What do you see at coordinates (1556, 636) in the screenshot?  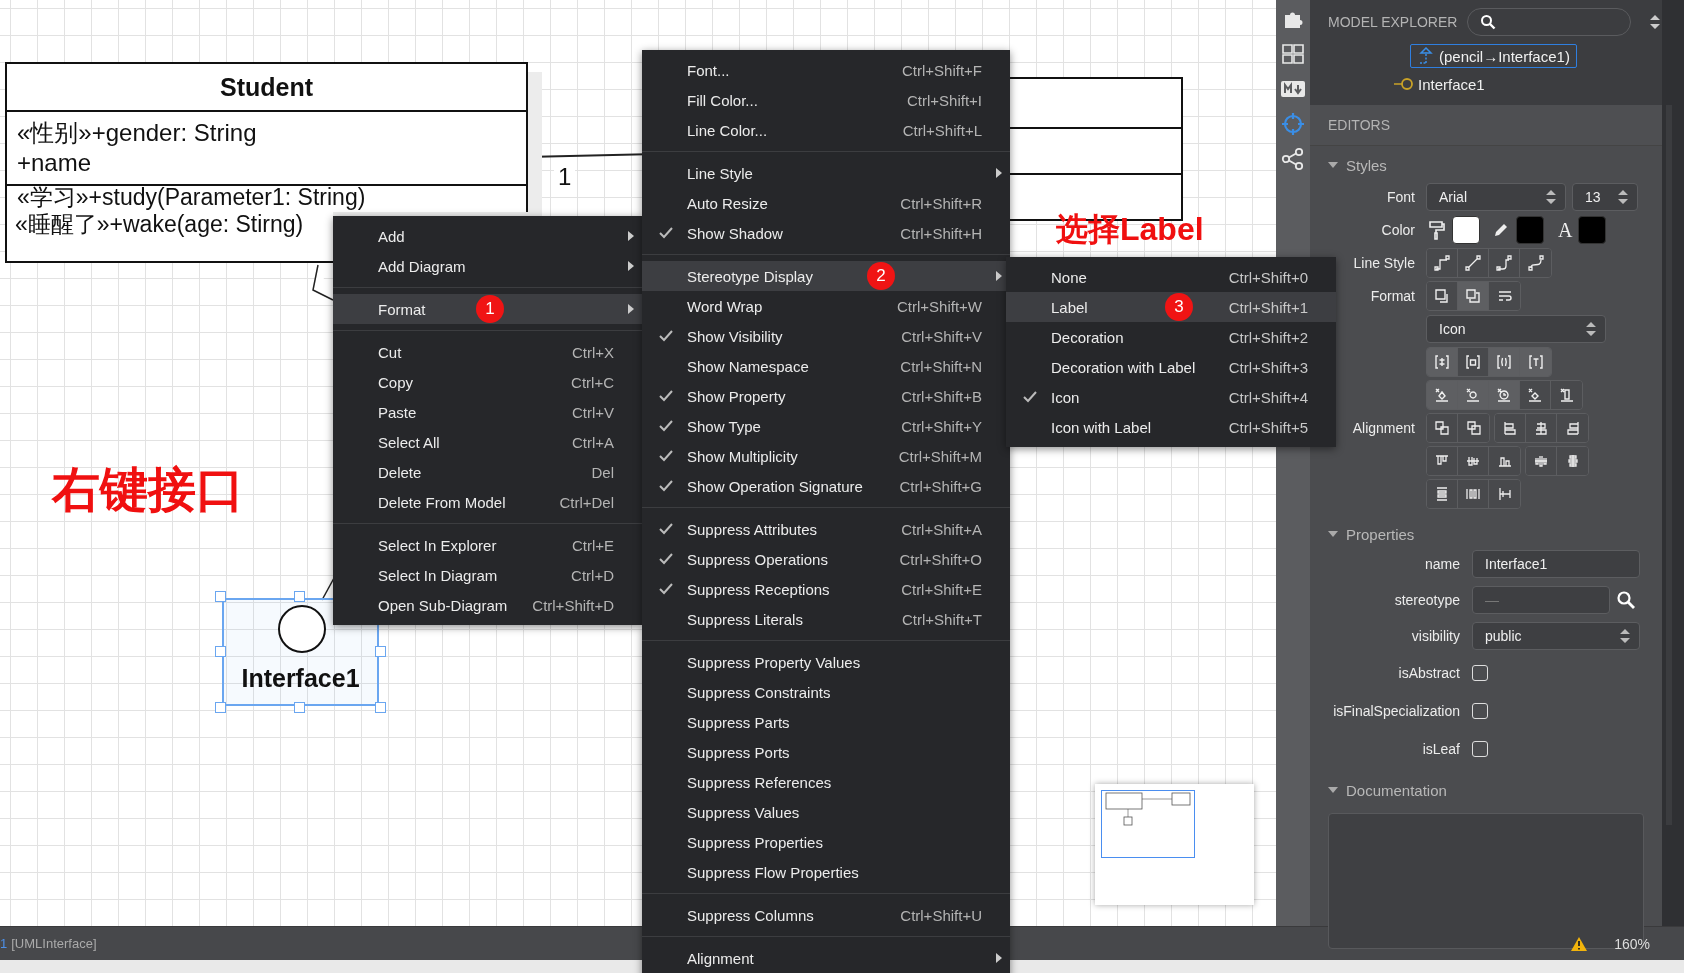 I see `visibility-select: public` at bounding box center [1556, 636].